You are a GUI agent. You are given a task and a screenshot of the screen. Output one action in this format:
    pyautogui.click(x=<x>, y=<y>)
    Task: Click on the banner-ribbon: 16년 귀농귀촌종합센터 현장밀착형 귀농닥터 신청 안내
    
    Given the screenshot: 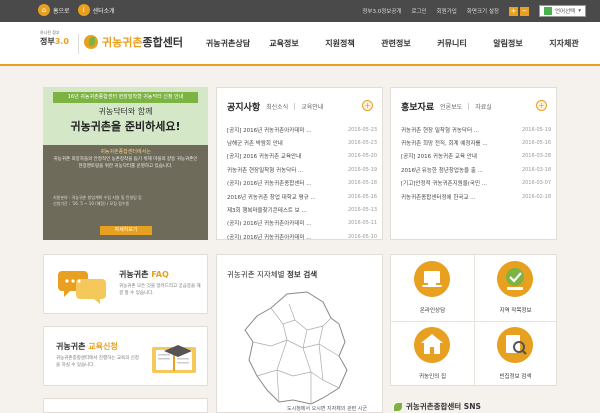 What is the action you would take?
    pyautogui.click(x=125, y=97)
    